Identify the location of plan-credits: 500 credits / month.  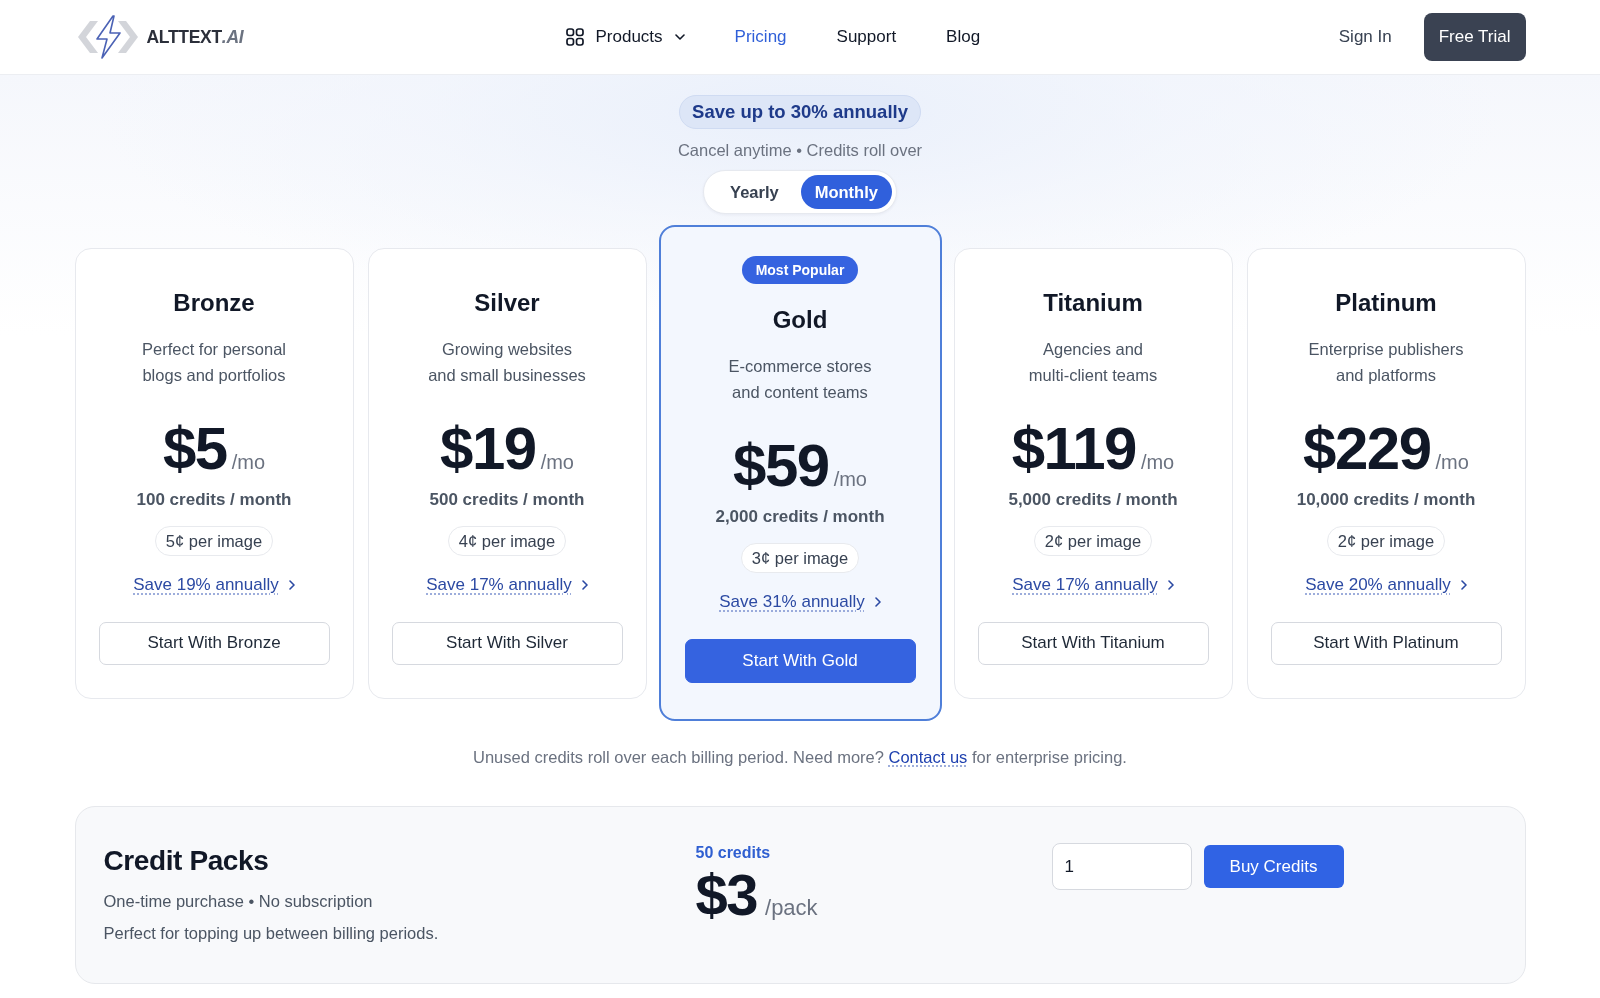
(507, 499).